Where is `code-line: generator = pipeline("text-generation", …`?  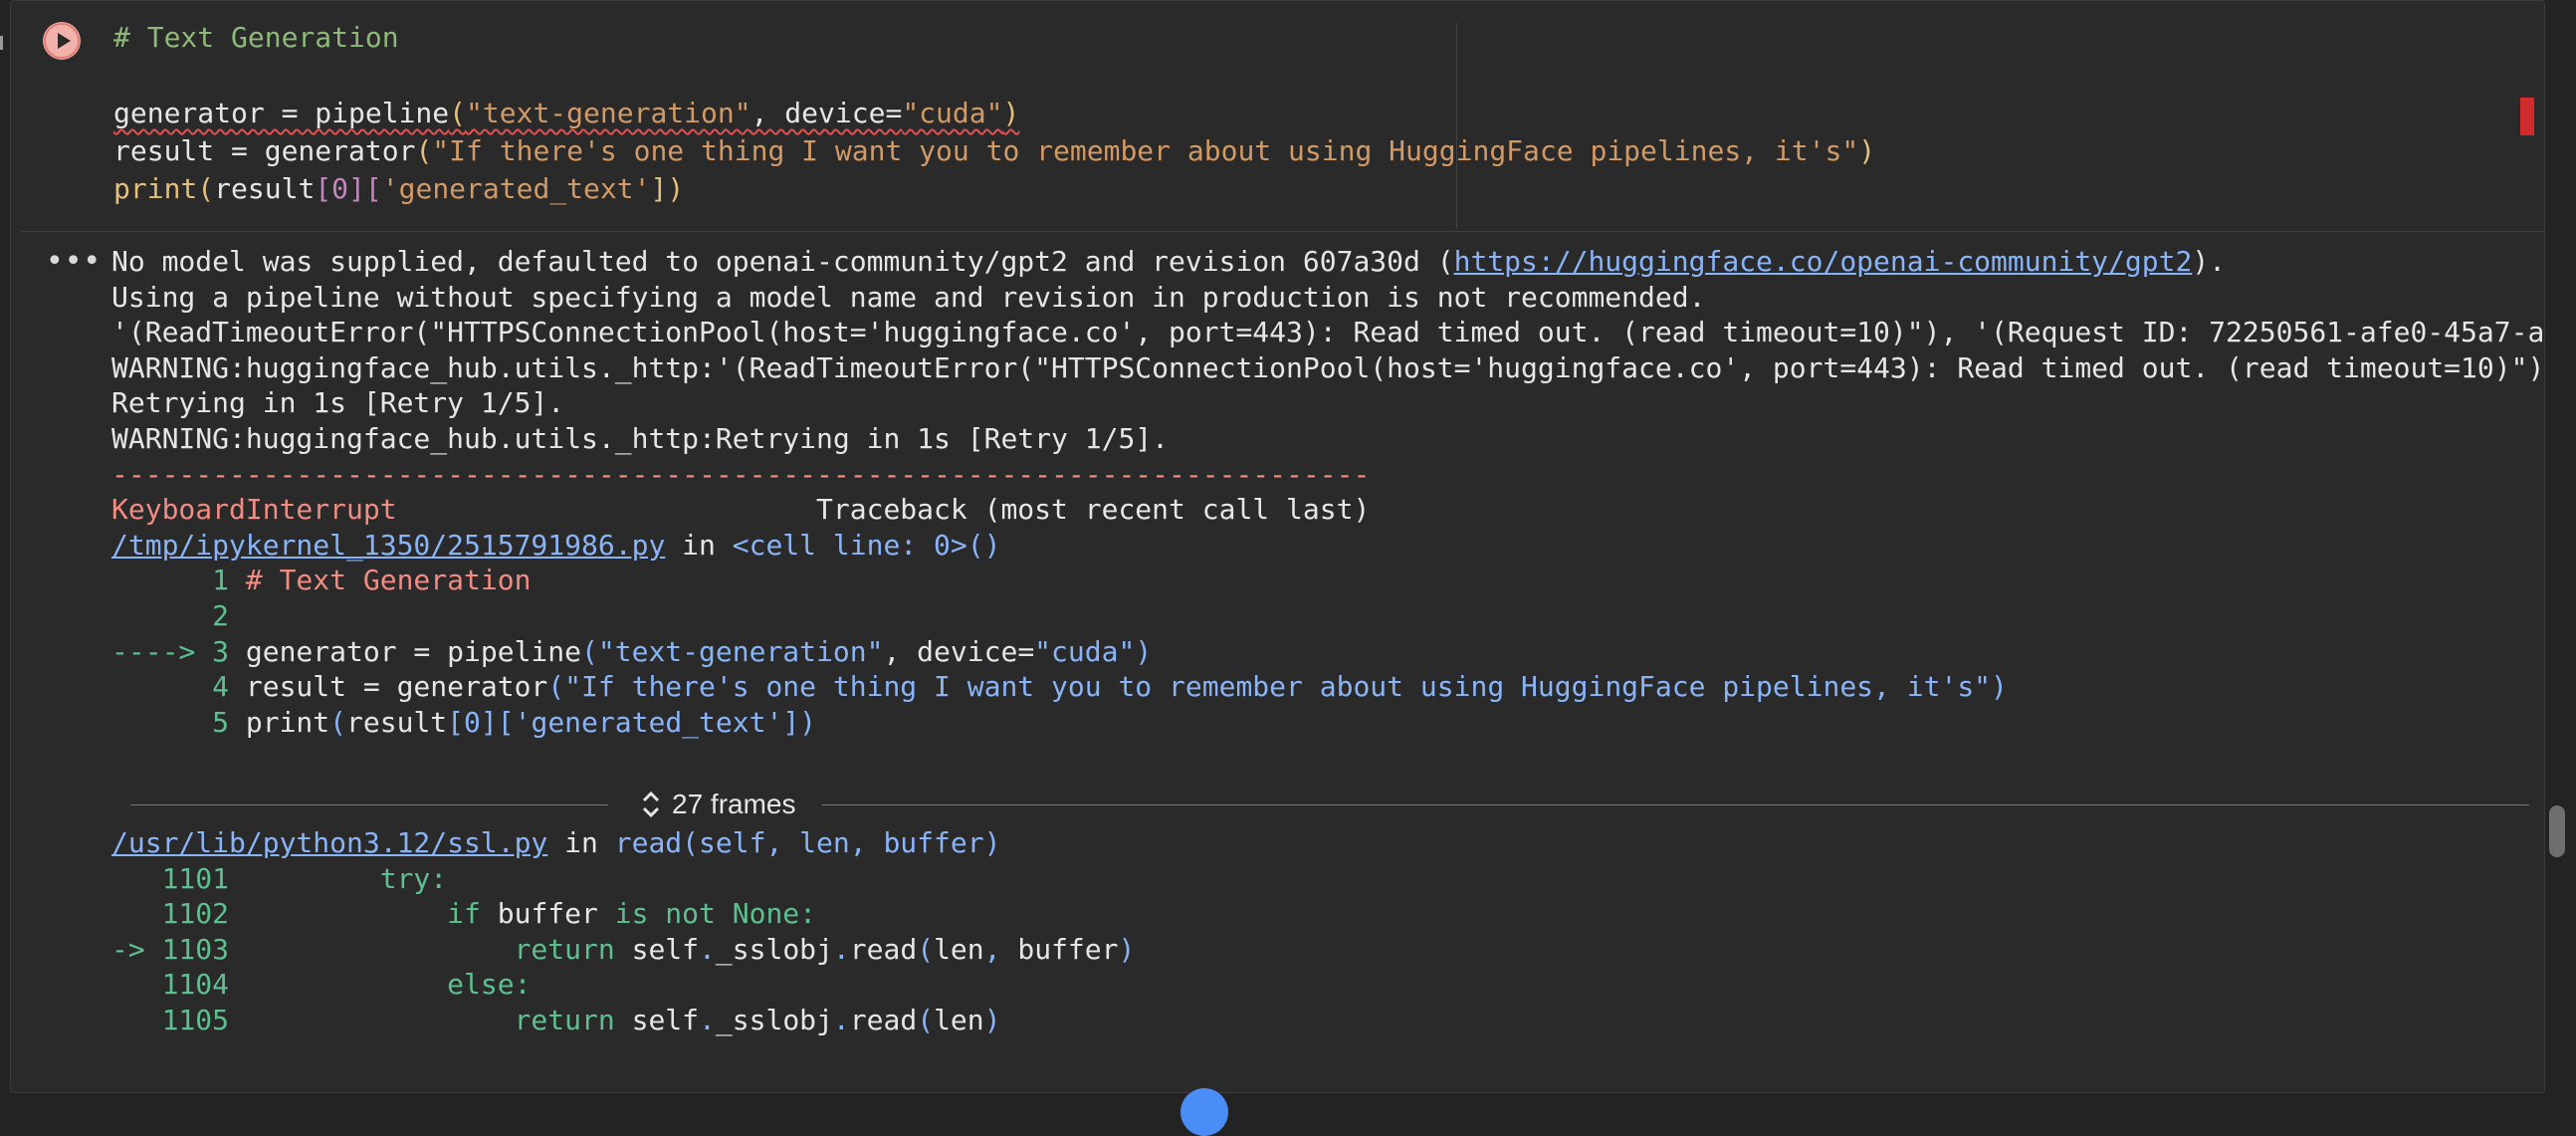 code-line: generator = pipeline("text-generation", … is located at coordinates (1307, 113).